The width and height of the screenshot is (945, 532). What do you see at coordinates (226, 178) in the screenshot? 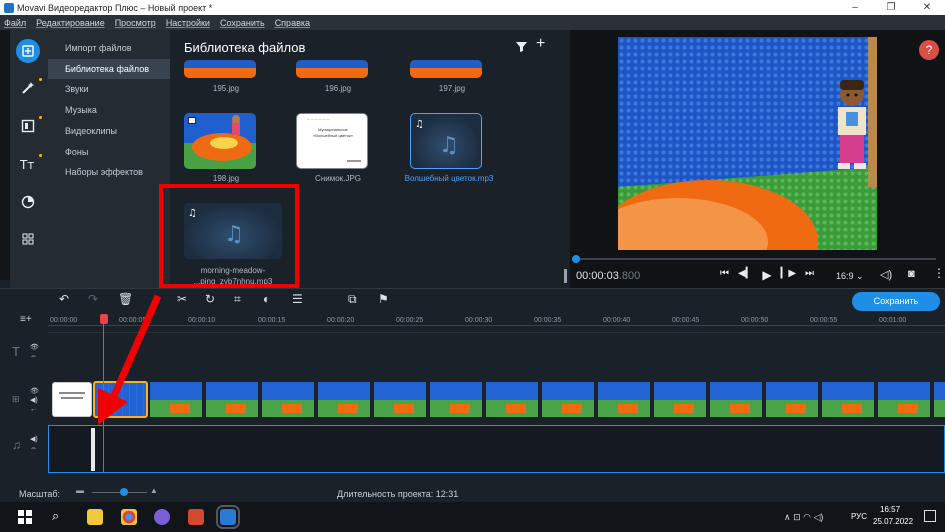
I see `thumbnail-caption: 198.jpg` at bounding box center [226, 178].